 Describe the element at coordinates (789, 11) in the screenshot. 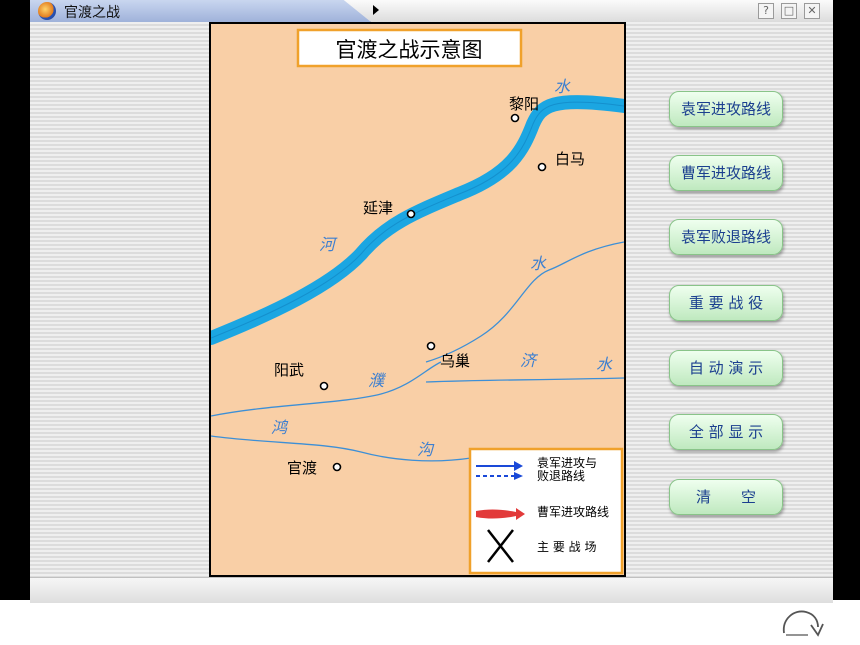

I see `restore-icon: □` at that location.